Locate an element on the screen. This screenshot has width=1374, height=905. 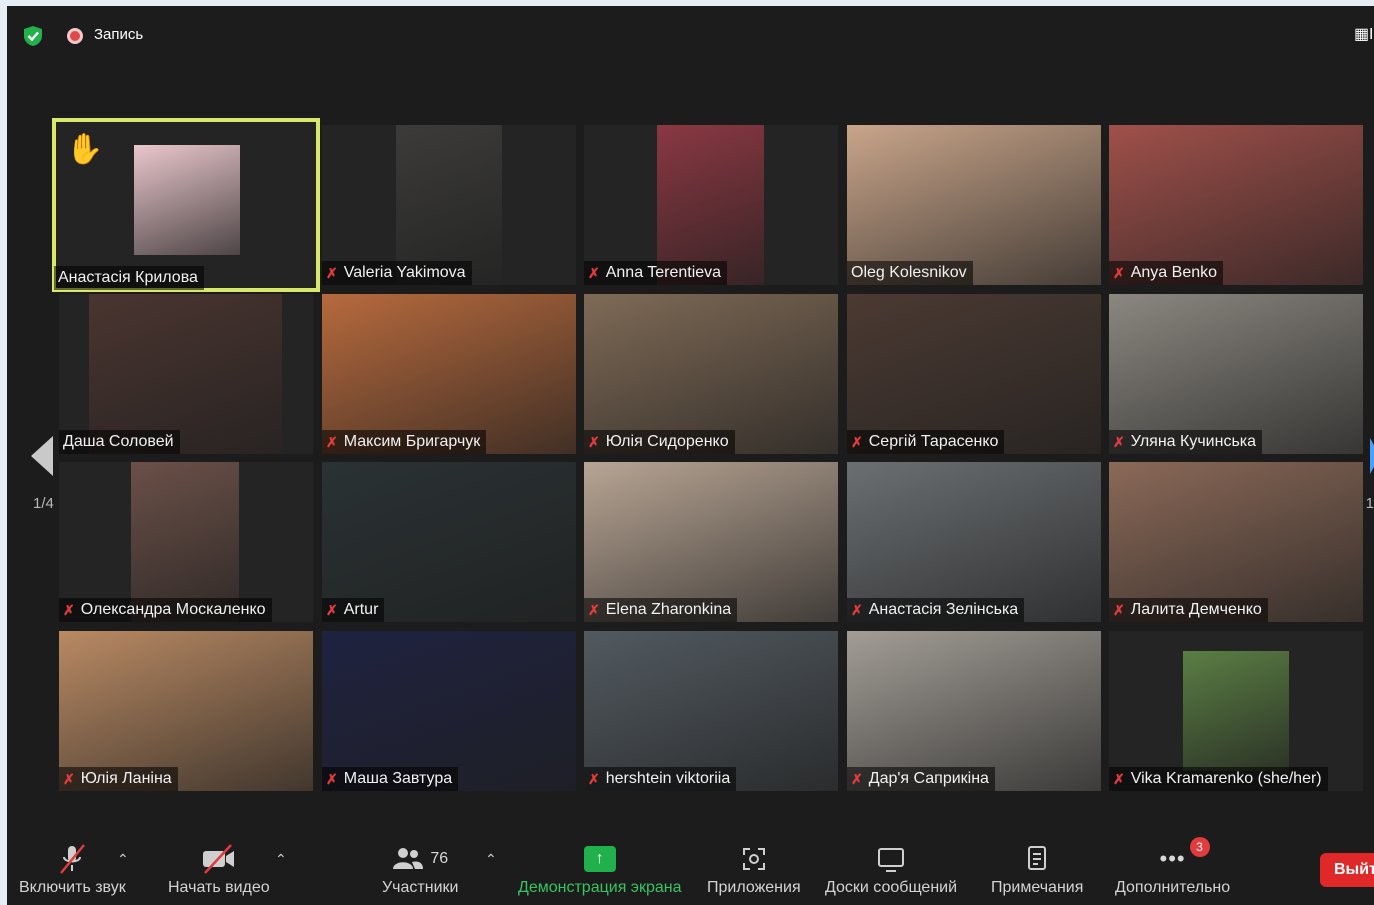
participant-namebar: ✗ hershtein viktoriia is located at coordinates (660, 779).